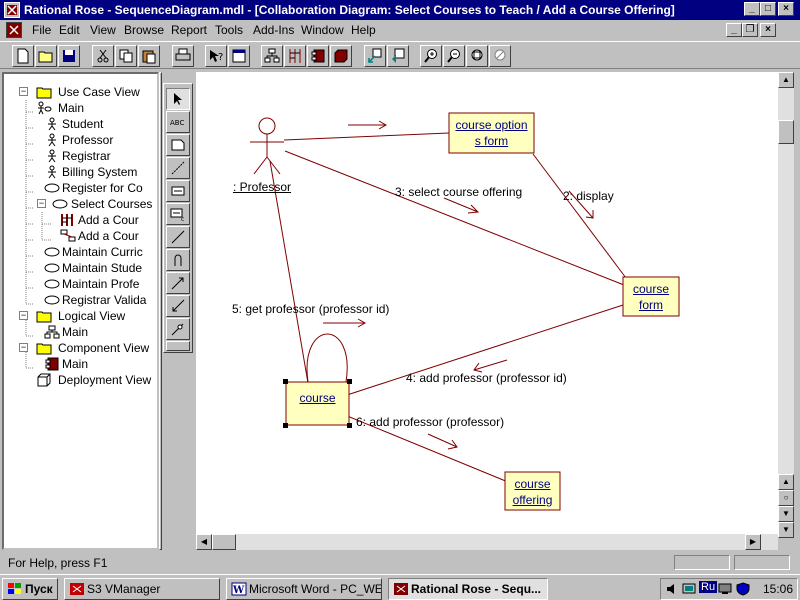 Image resolution: width=800 pixels, height=600 pixels. I want to click on word-icon: W, so click(239, 589).